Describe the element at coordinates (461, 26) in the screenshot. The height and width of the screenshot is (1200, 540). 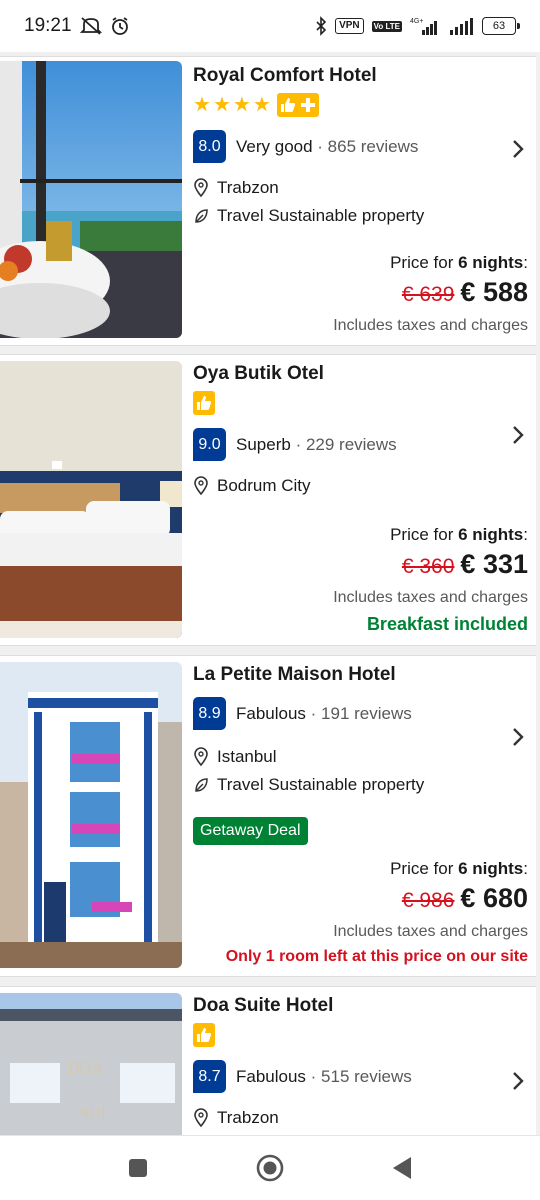
I see `signal-icon` at that location.